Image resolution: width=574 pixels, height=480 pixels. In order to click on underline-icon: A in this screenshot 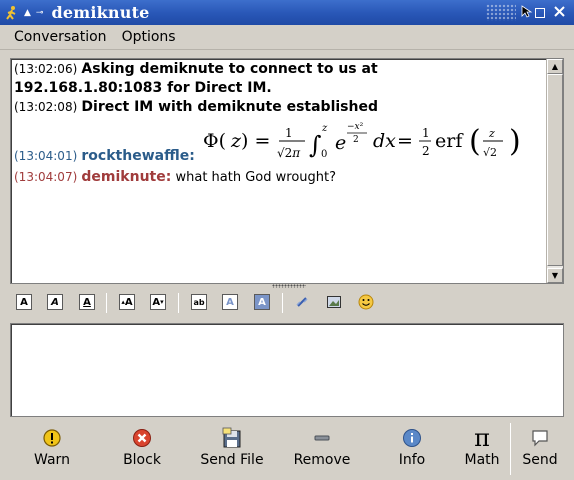, I will do `click(87, 302)`.